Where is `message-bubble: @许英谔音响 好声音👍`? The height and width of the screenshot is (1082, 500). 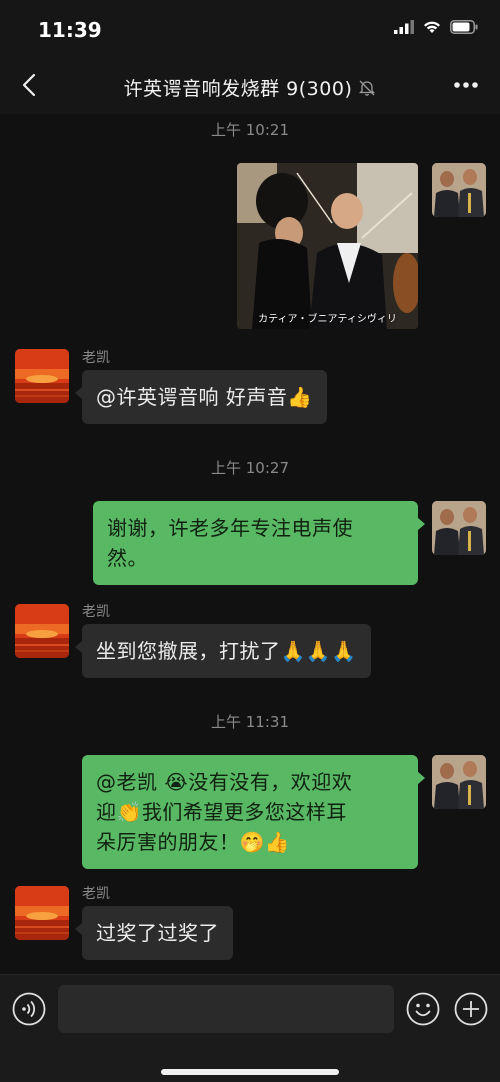
message-bubble: @许英谔音响 好声音👍 is located at coordinates (201, 397).